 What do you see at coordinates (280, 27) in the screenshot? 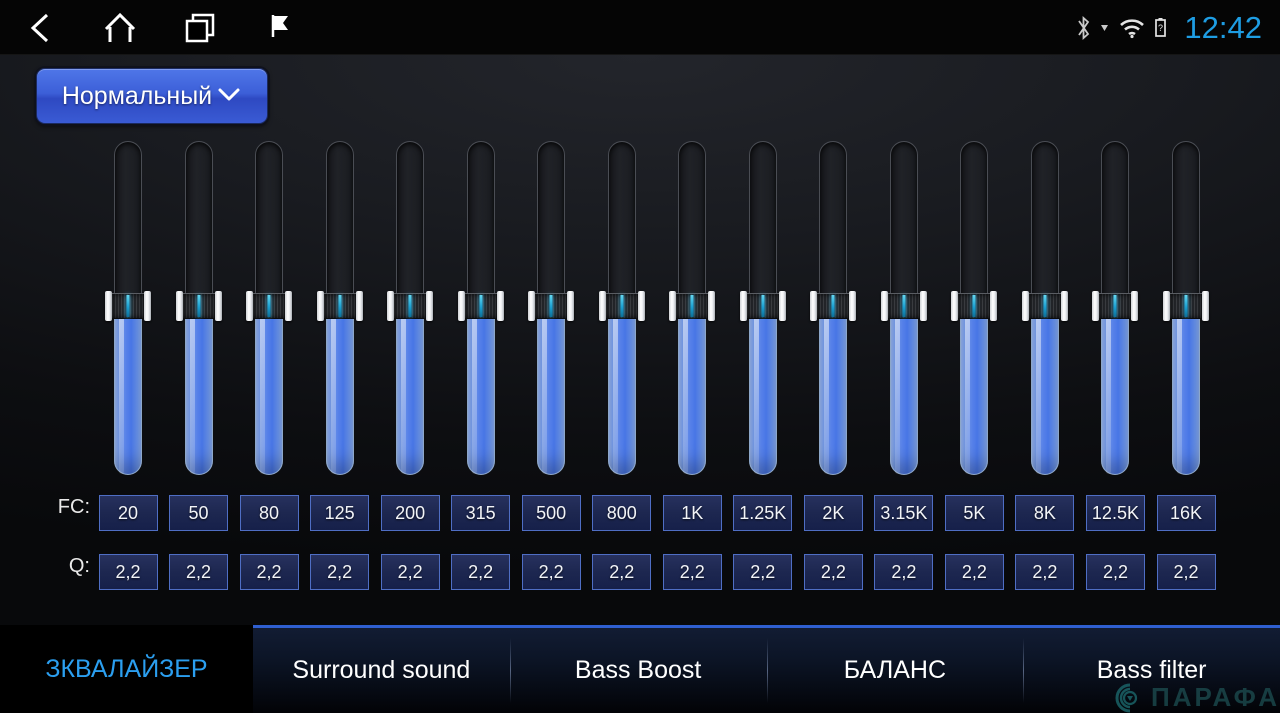
I see `flag-button` at bounding box center [280, 27].